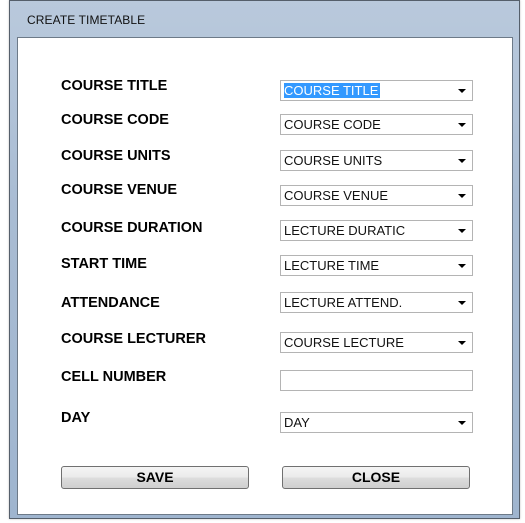 This screenshot has height=523, width=525. I want to click on attendance-value: LECTURE ATTEND., so click(343, 302).